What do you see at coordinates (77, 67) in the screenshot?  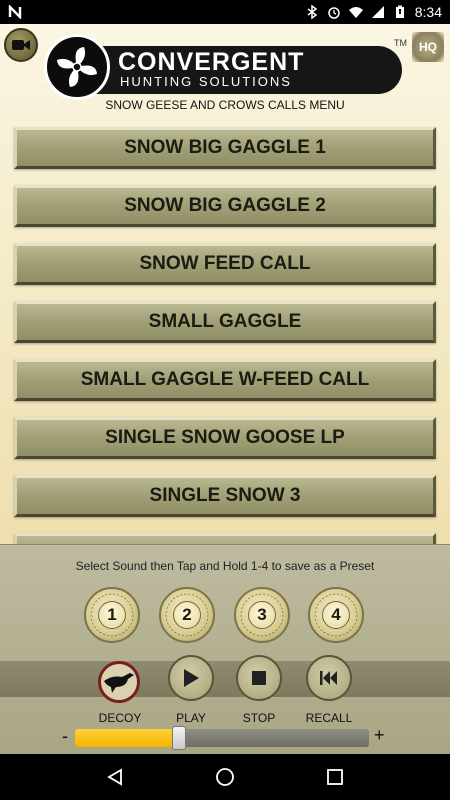 I see `logo-fan-icon` at bounding box center [77, 67].